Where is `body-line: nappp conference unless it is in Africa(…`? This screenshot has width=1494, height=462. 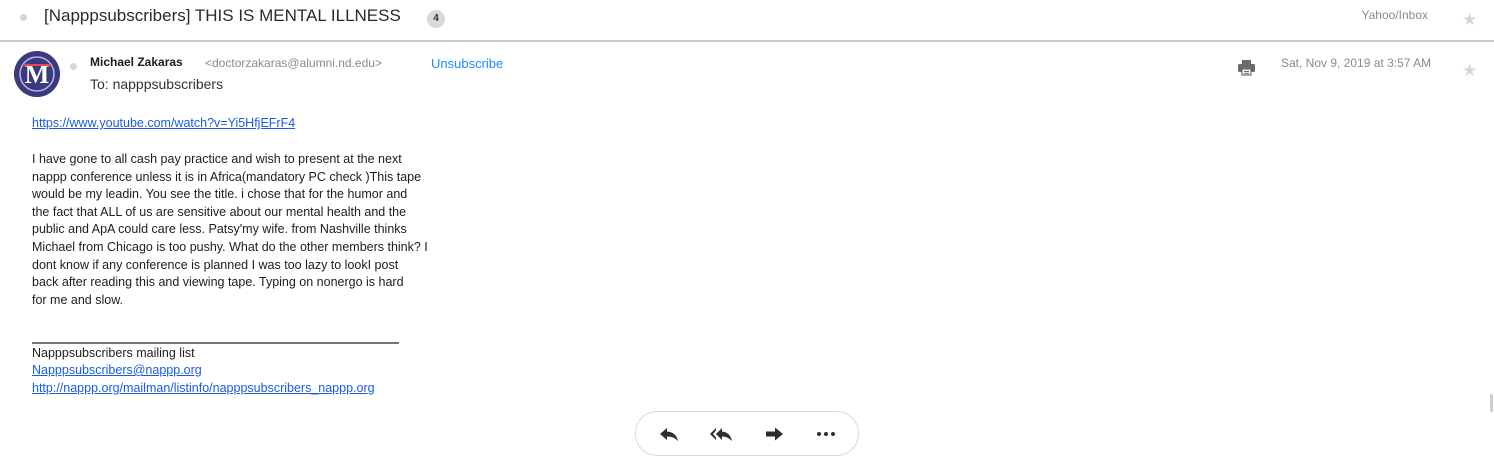
body-line: nappp conference unless it is in Africa(… is located at coordinates (227, 176).